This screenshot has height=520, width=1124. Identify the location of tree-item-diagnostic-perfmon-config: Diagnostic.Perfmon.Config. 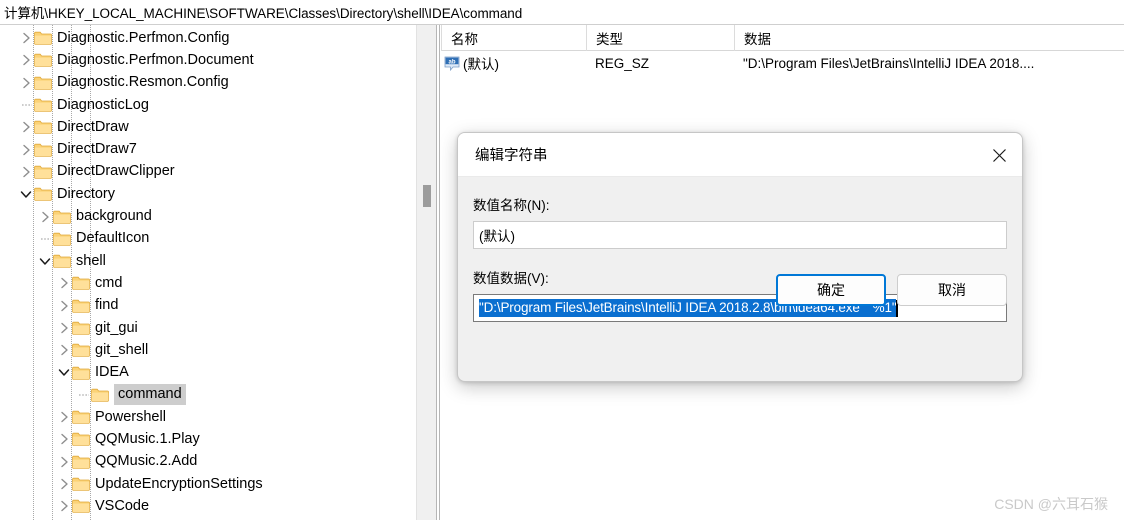
(208, 38).